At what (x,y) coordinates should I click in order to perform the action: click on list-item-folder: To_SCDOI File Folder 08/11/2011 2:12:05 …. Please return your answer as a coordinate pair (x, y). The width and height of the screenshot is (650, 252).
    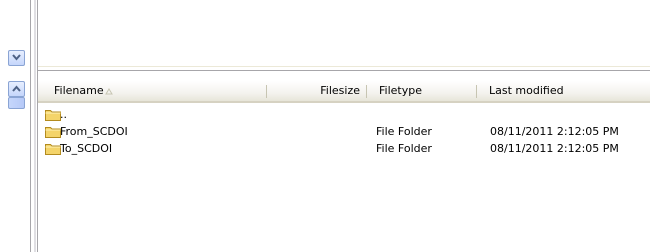
    Looking at the image, I should click on (344, 148).